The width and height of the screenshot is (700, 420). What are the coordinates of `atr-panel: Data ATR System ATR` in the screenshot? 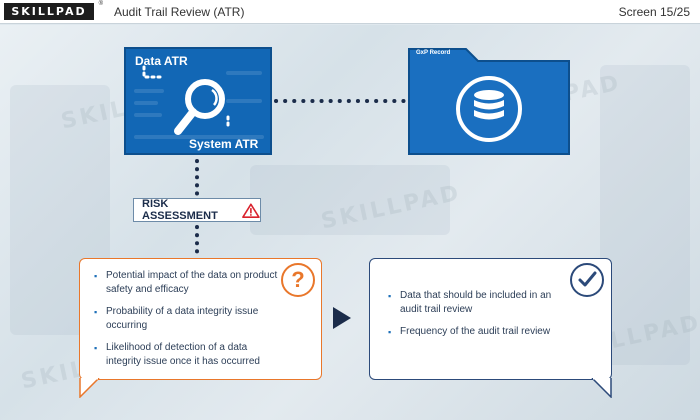 It's located at (198, 101).